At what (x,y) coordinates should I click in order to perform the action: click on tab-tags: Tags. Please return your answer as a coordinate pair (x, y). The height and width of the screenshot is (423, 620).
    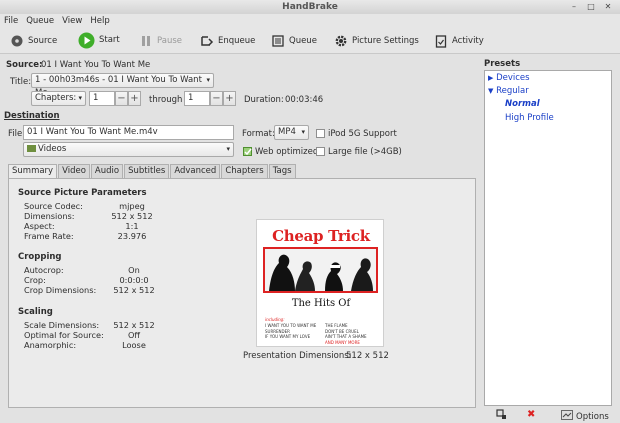
    Looking at the image, I should click on (282, 171).